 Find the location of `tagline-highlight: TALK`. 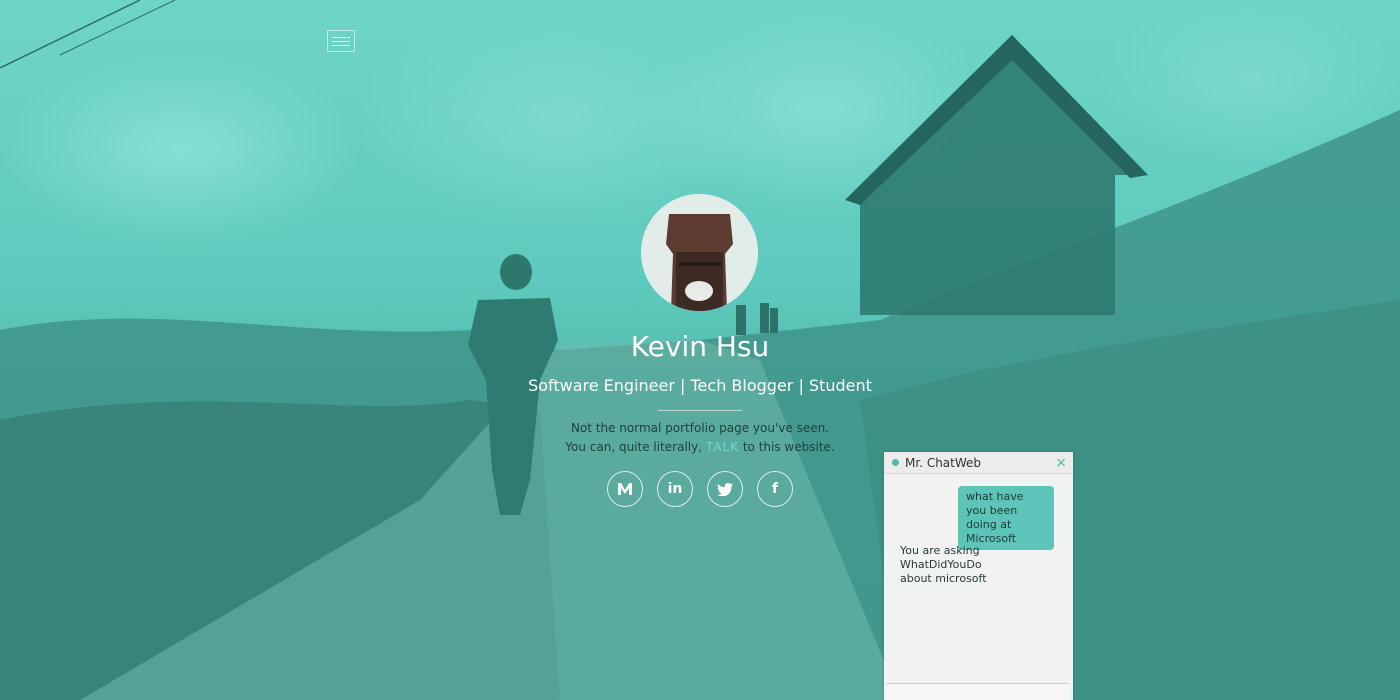

tagline-highlight: TALK is located at coordinates (722, 447).